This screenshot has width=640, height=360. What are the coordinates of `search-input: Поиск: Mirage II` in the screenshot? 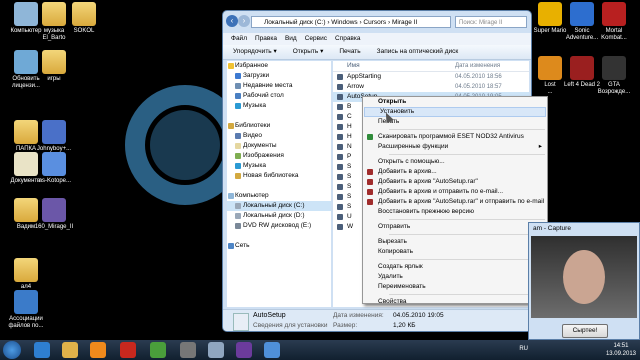 It's located at (491, 22).